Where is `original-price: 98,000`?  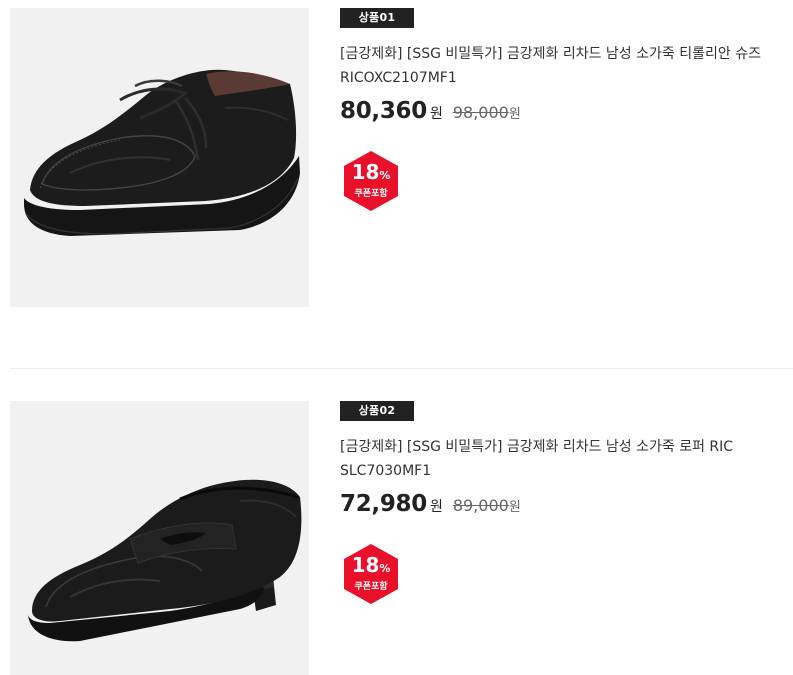 original-price: 98,000 is located at coordinates (480, 112).